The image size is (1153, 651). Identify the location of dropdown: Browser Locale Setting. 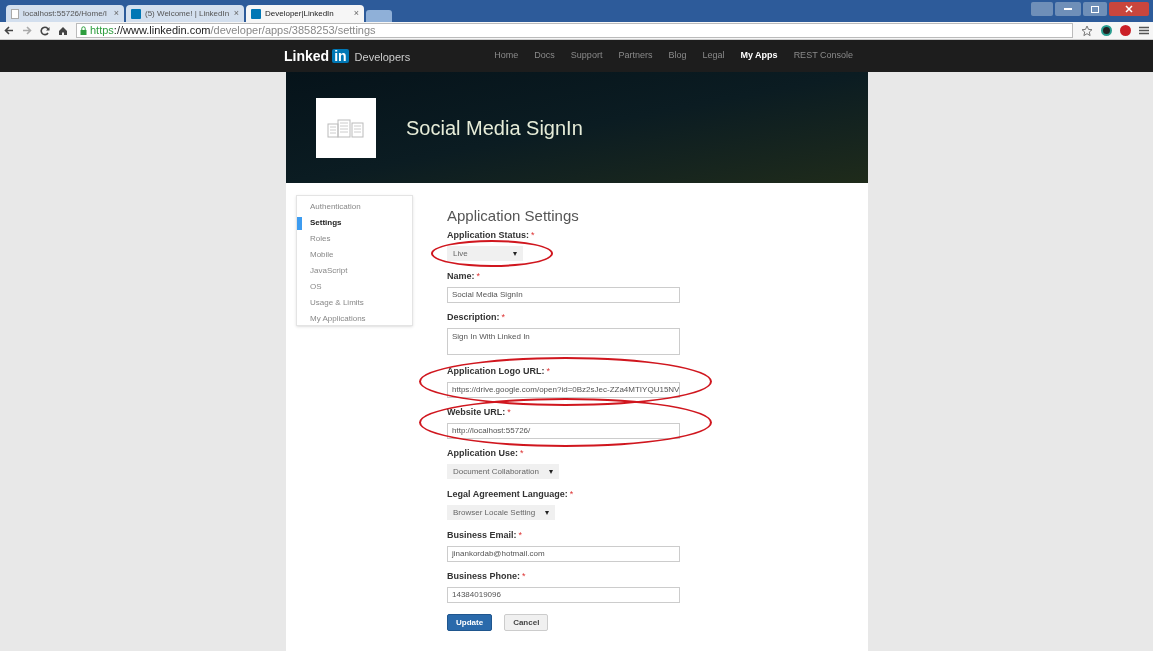
(501, 512).